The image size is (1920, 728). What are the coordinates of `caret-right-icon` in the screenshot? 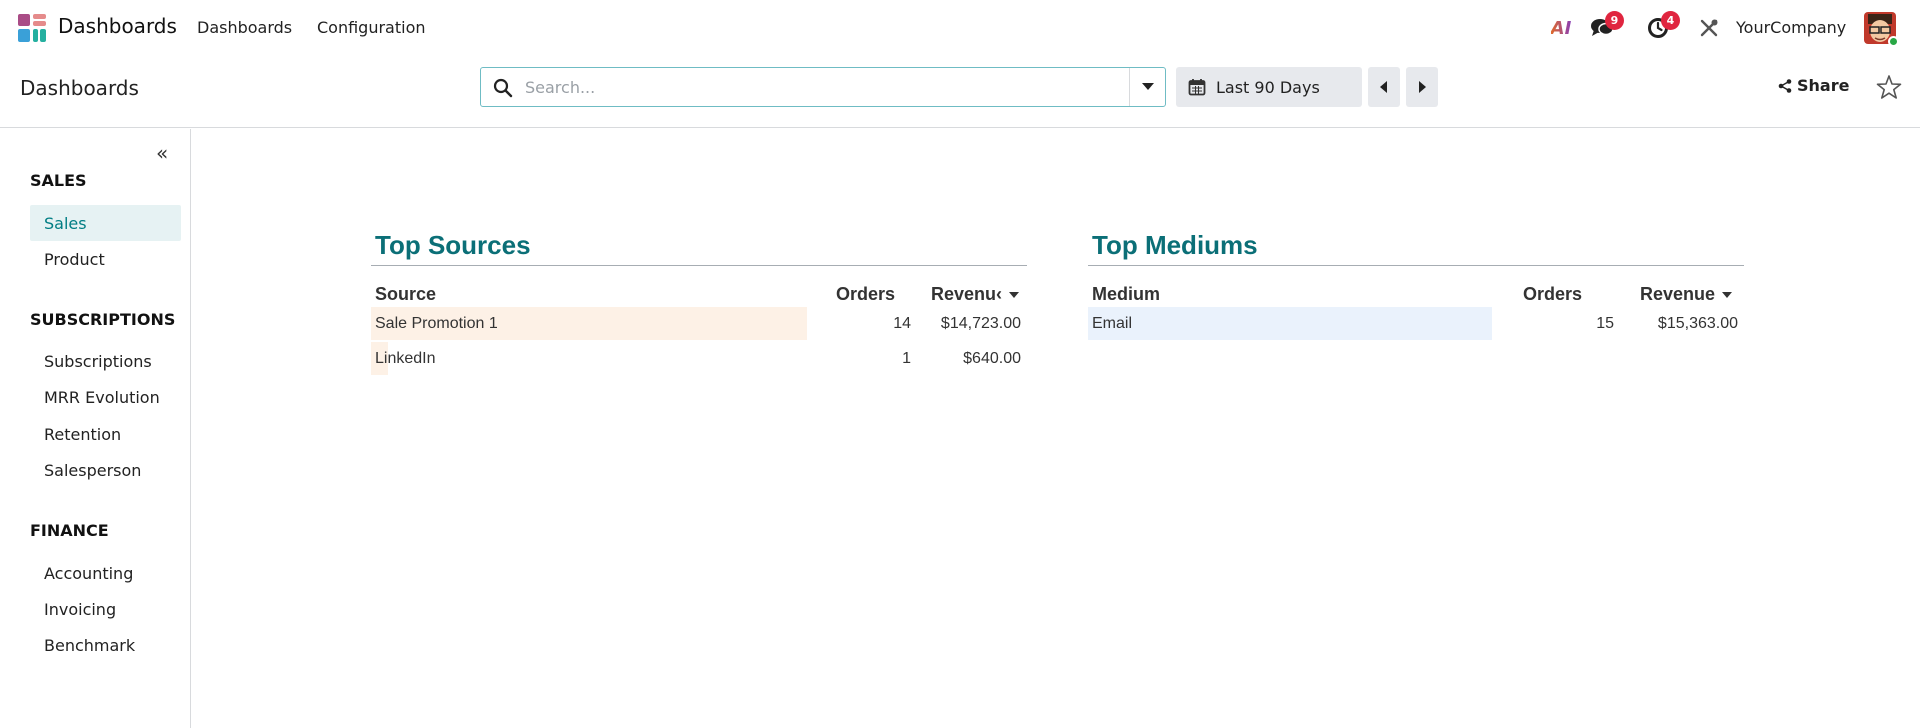 It's located at (1422, 87).